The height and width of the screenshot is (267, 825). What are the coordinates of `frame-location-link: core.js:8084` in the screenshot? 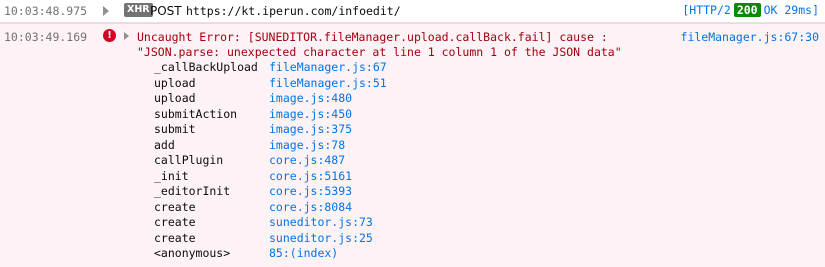 It's located at (310, 208).